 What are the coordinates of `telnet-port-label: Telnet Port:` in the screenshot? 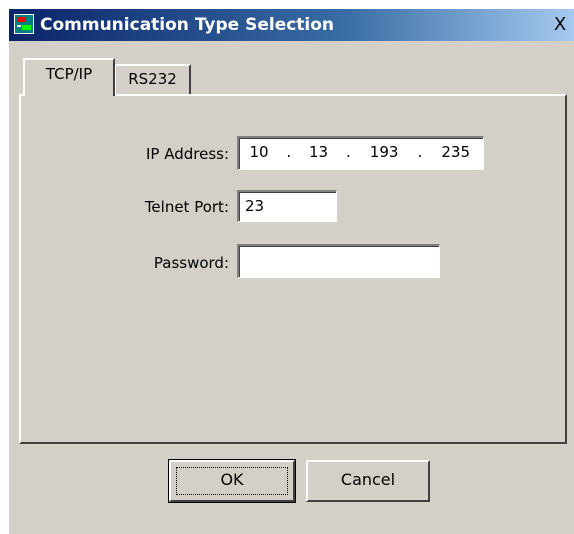 It's located at (186, 207).